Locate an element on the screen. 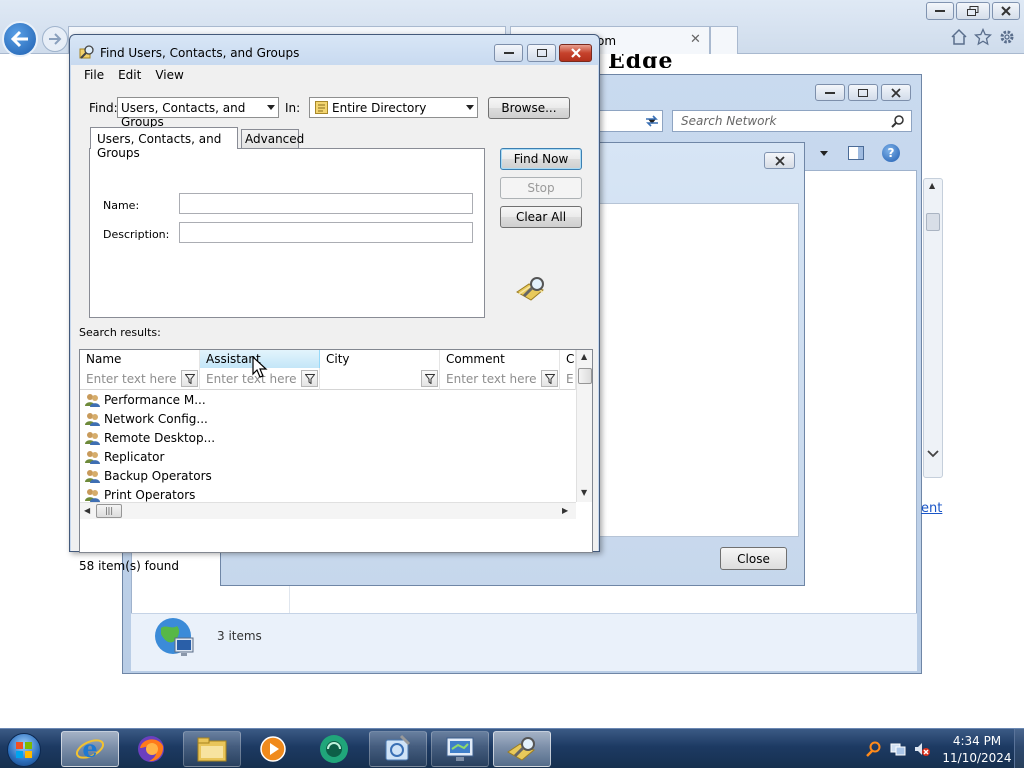 The height and width of the screenshot is (768, 1024). secondary-dialog-close-button: Close is located at coordinates (753, 558).